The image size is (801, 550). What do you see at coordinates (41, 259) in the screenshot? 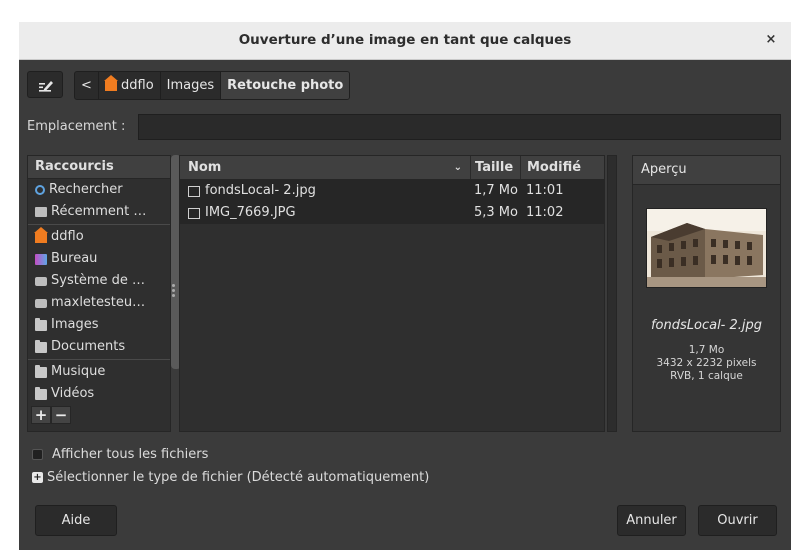
I see `desktop-icon` at bounding box center [41, 259].